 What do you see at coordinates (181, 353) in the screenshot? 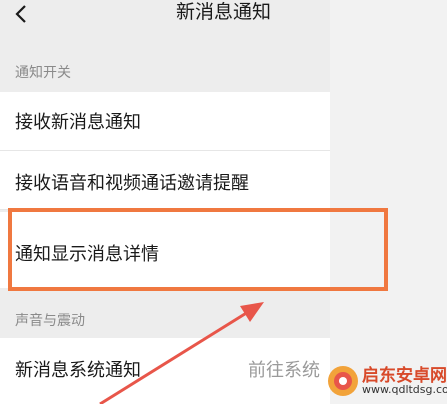
I see `pointer-arrow` at bounding box center [181, 353].